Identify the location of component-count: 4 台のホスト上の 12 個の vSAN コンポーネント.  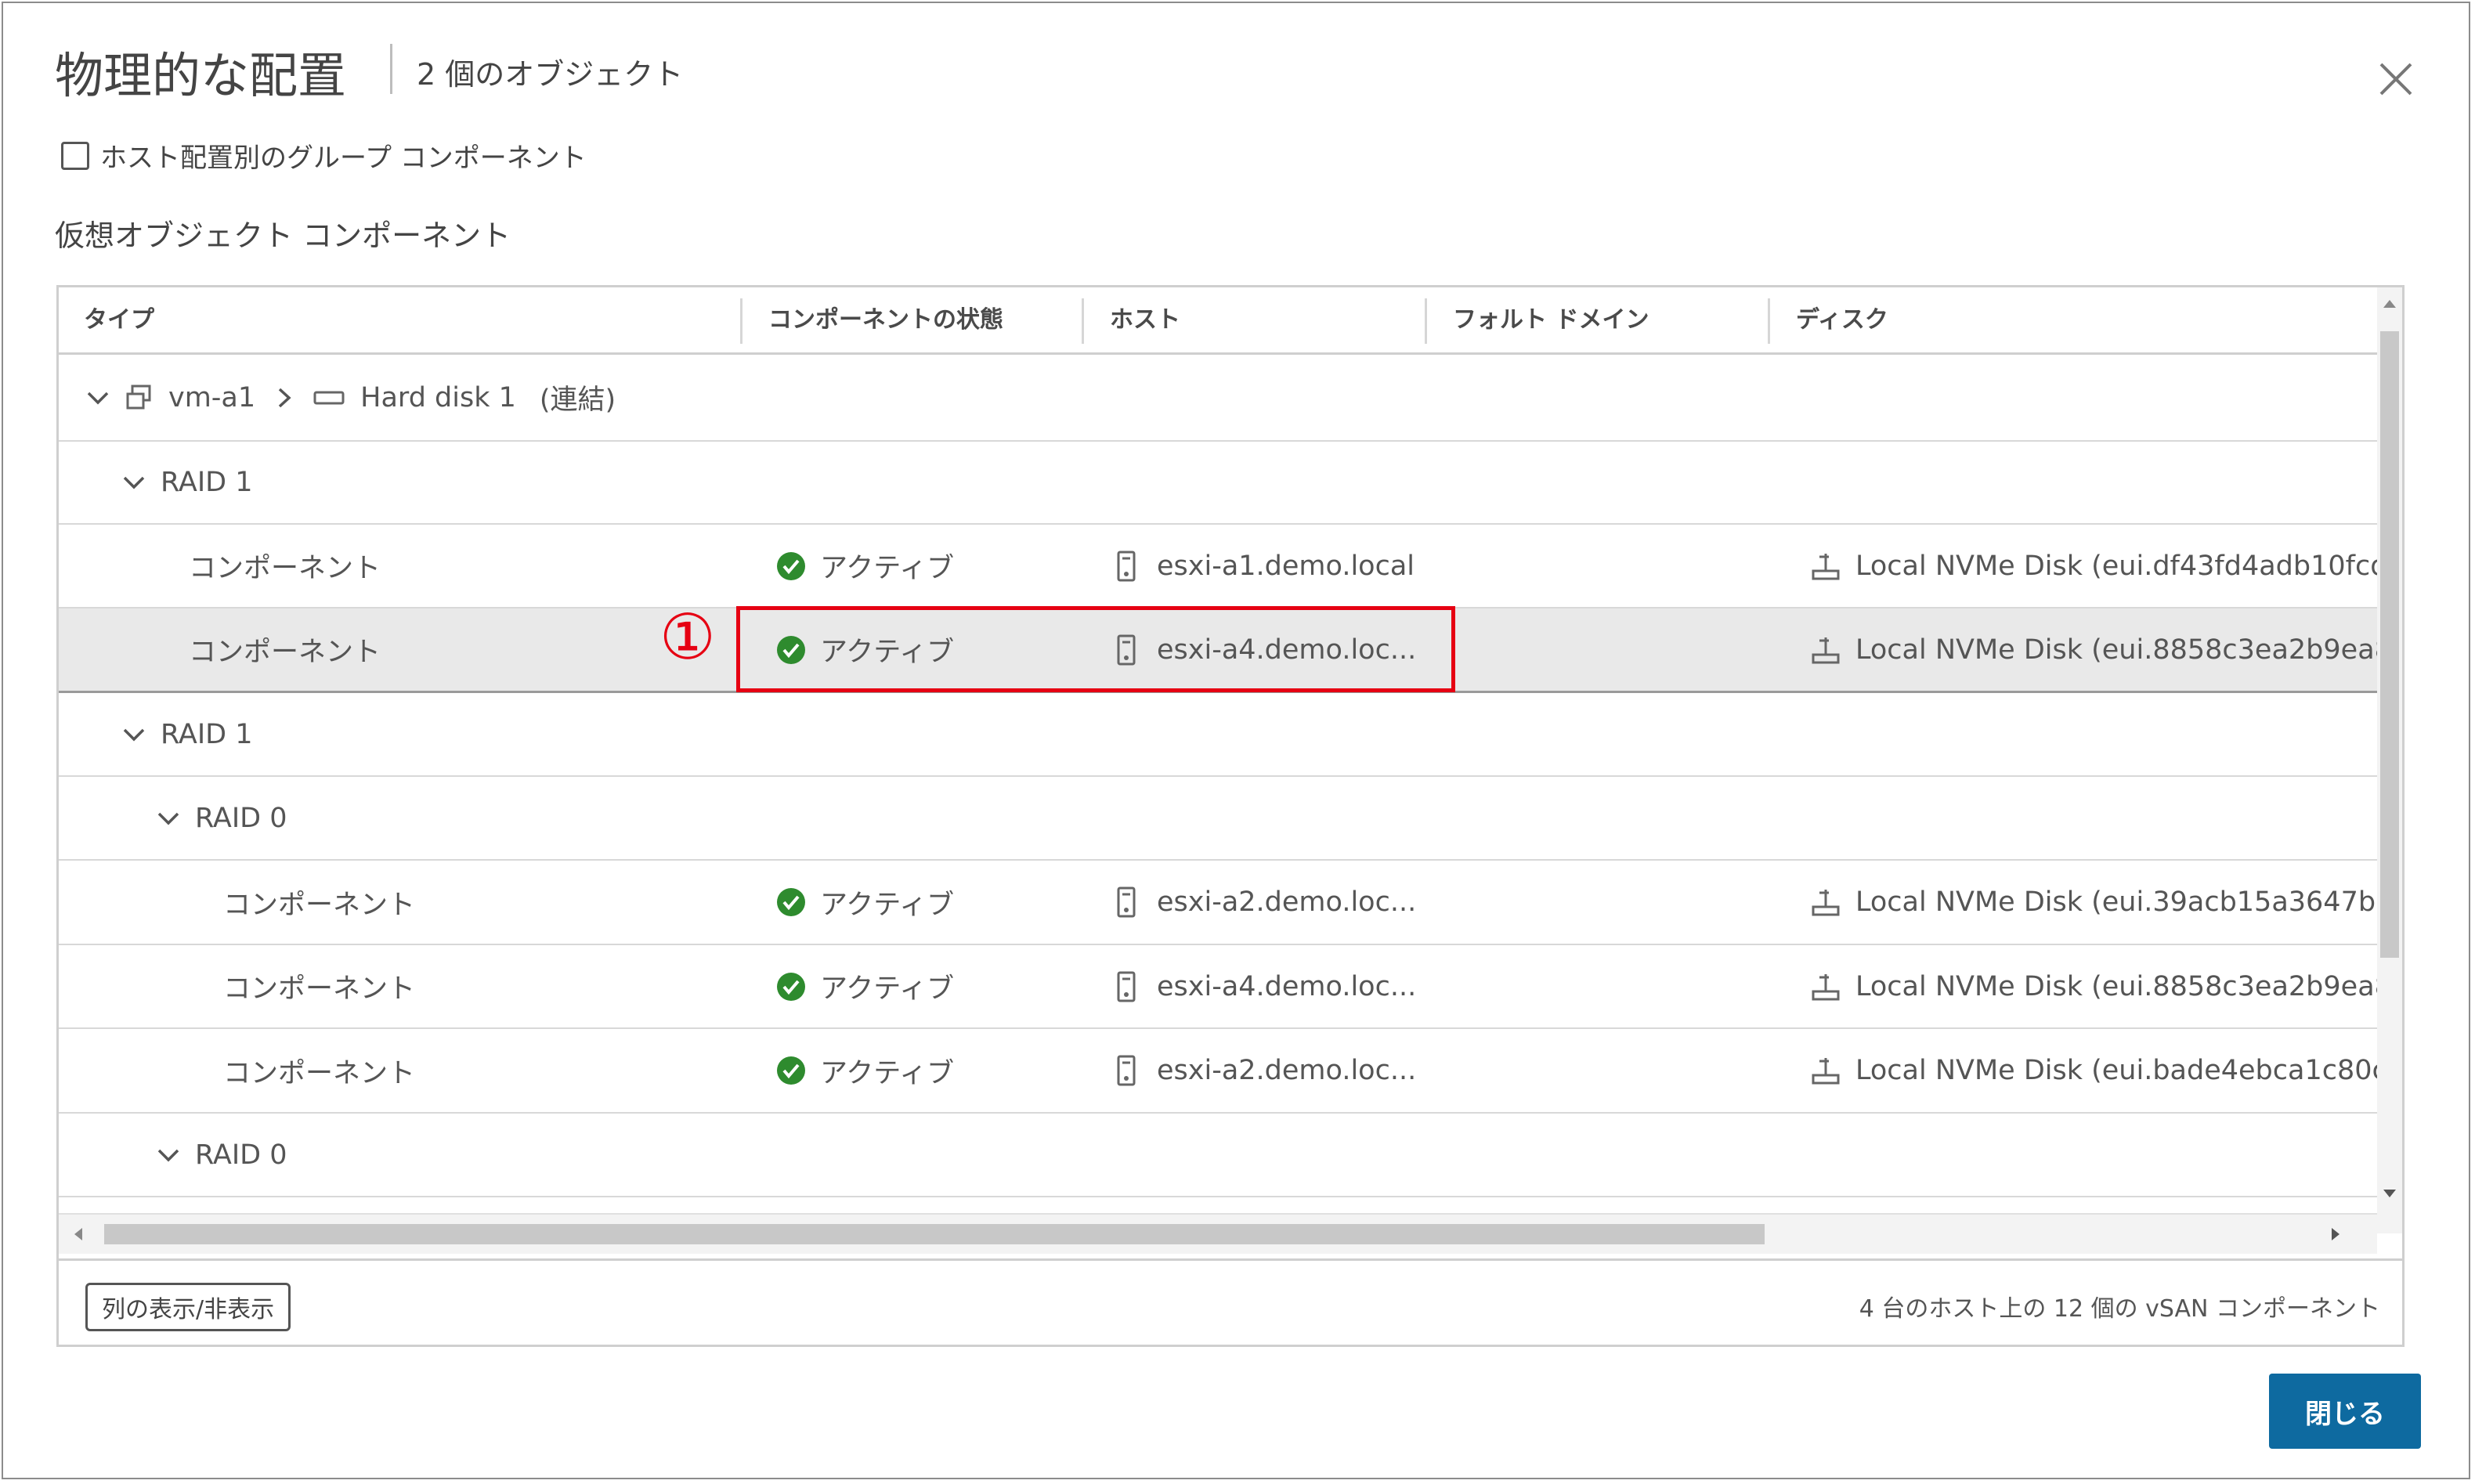
(2119, 1309).